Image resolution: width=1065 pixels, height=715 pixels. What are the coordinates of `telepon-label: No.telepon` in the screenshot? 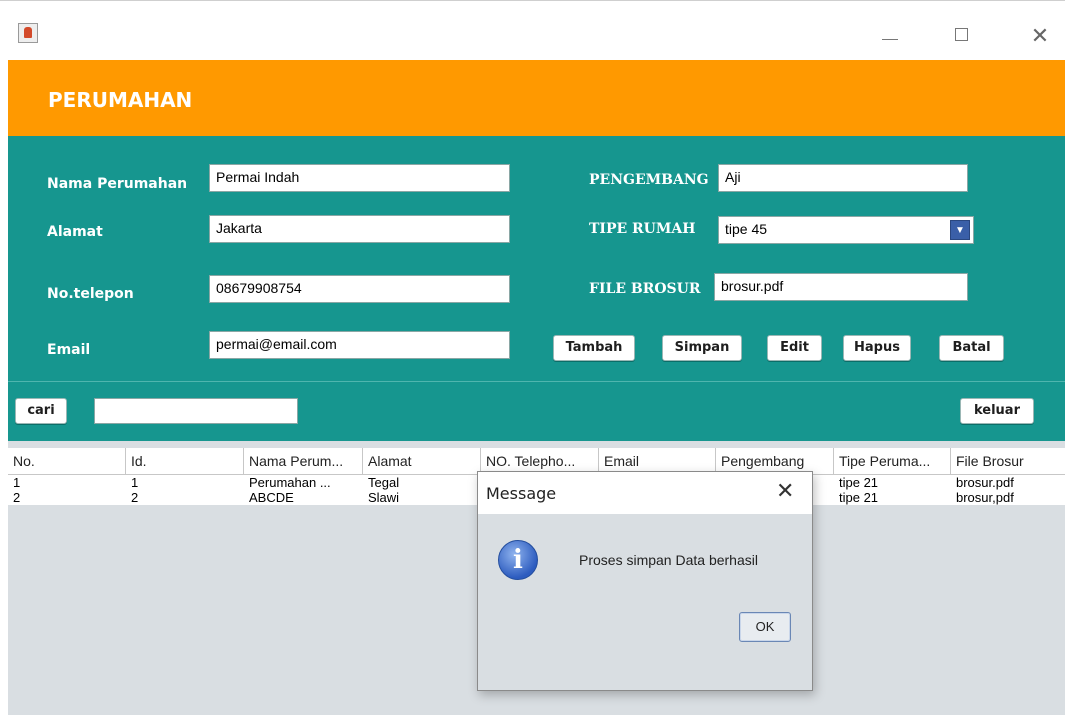 It's located at (90, 294).